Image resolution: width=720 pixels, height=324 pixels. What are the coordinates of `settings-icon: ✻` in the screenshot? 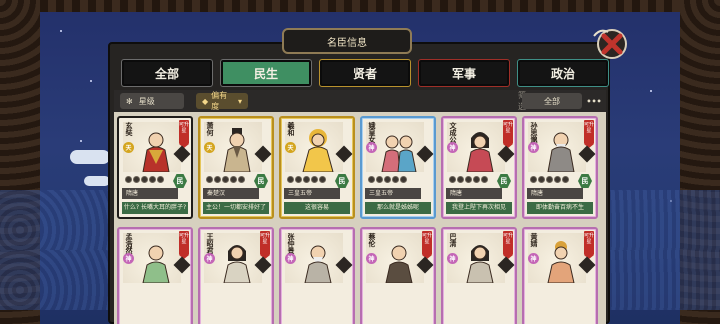 It's located at (129, 101).